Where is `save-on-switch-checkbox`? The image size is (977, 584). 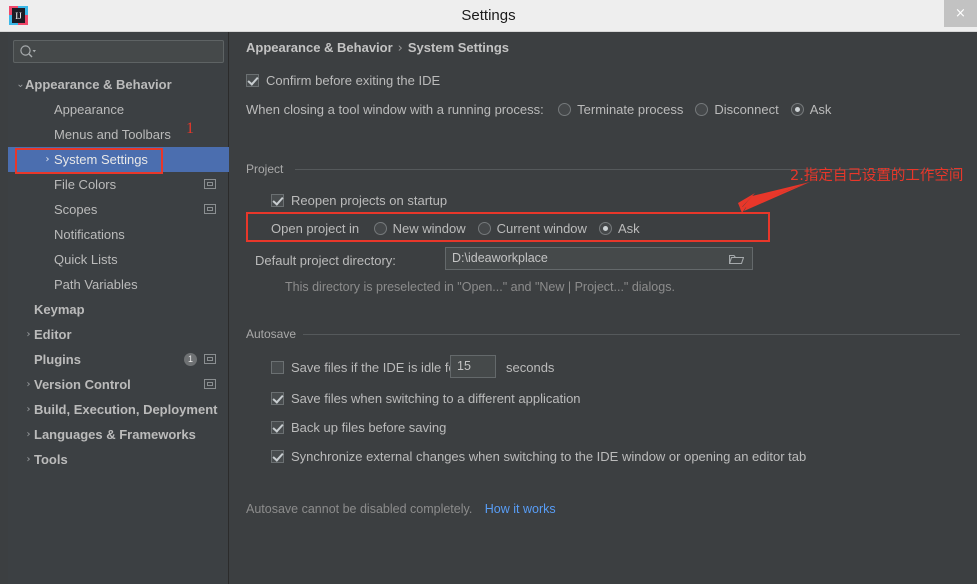 save-on-switch-checkbox is located at coordinates (277, 398).